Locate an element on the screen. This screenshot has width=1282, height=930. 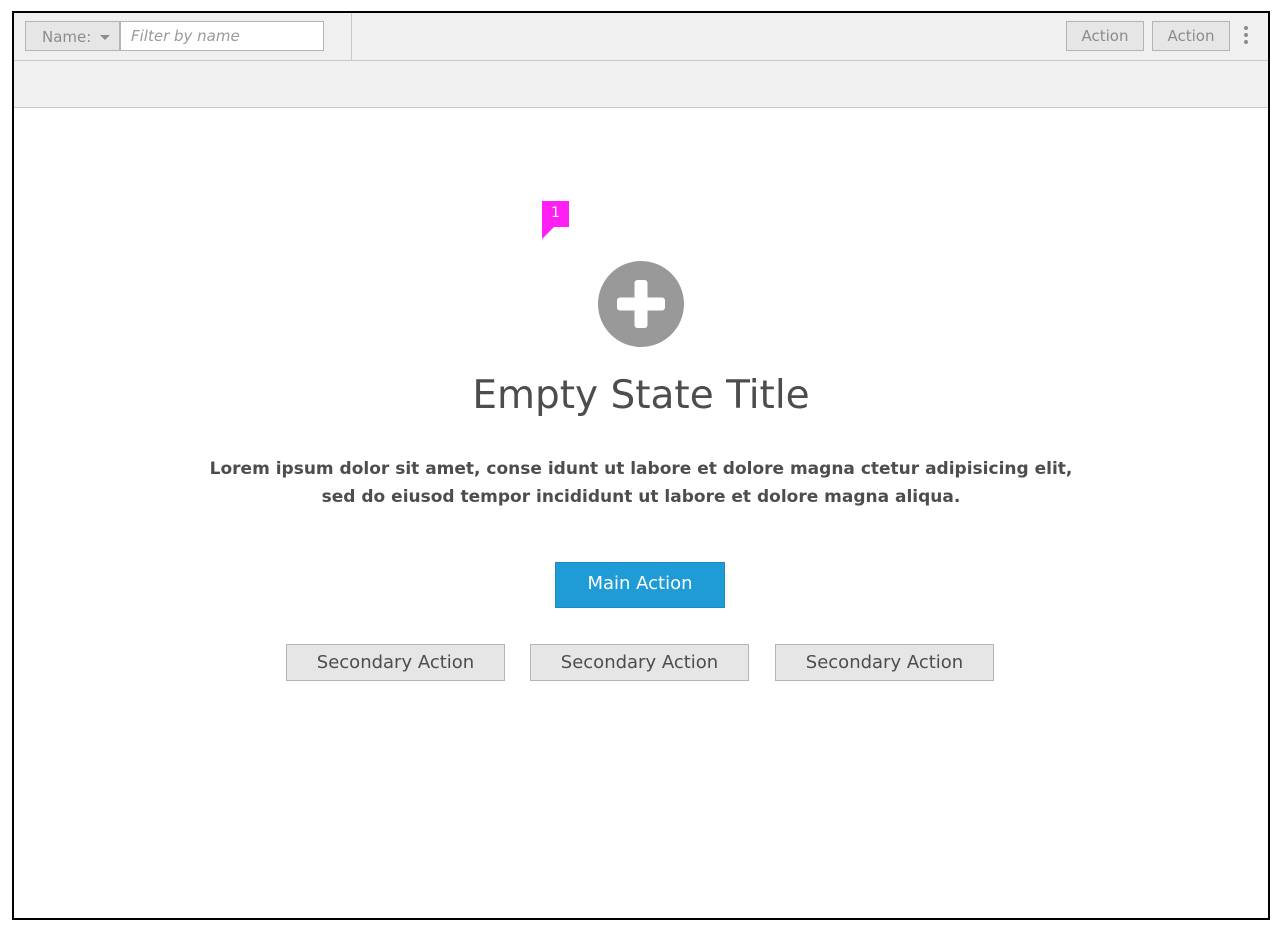
empty-state-title: Empty State Title is located at coordinates (641, 395).